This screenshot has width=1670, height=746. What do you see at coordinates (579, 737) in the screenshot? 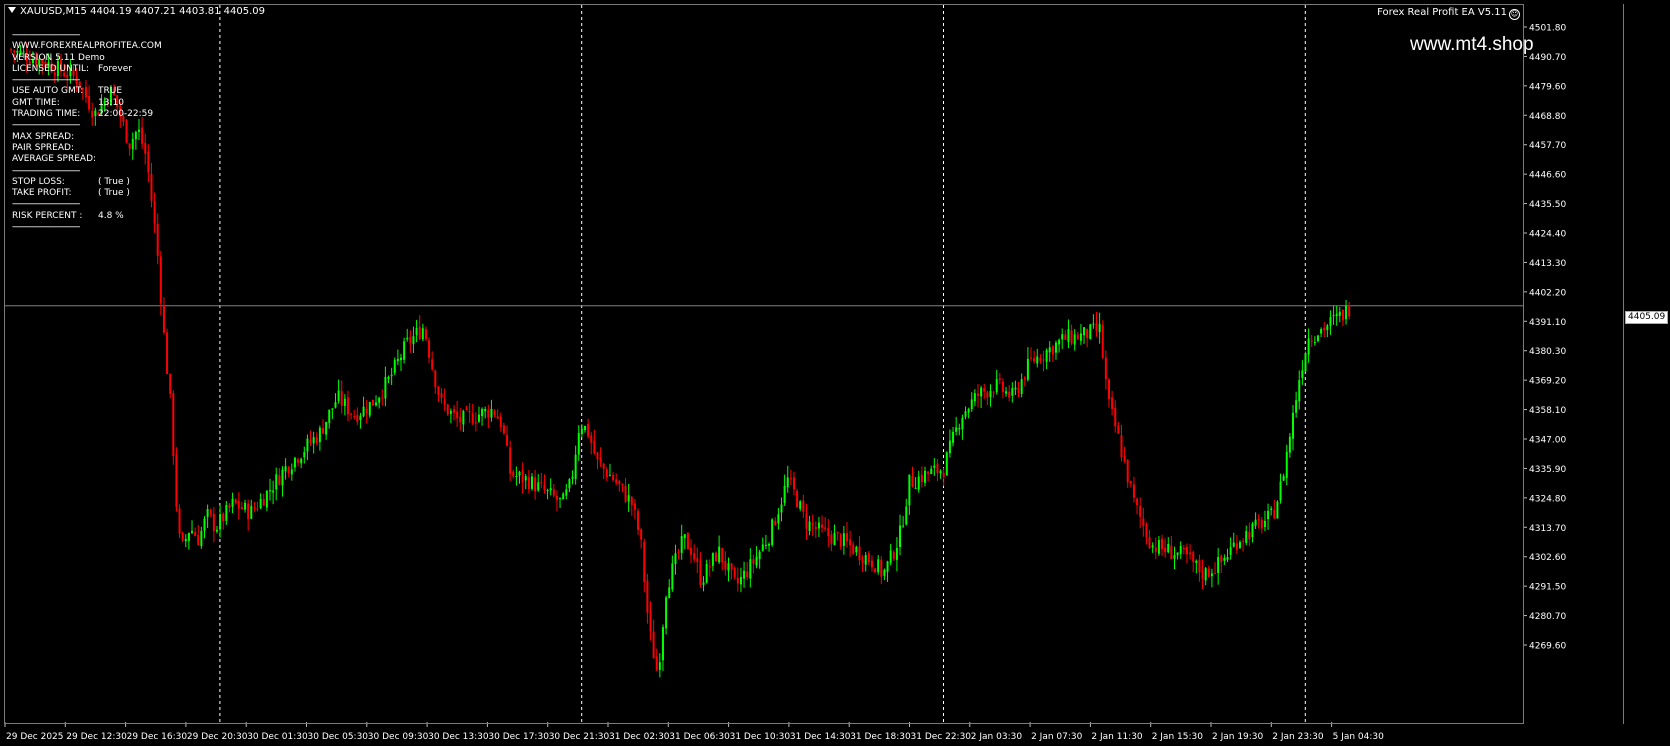
I see `x-tick-label: 30 Dec 21:30` at bounding box center [579, 737].